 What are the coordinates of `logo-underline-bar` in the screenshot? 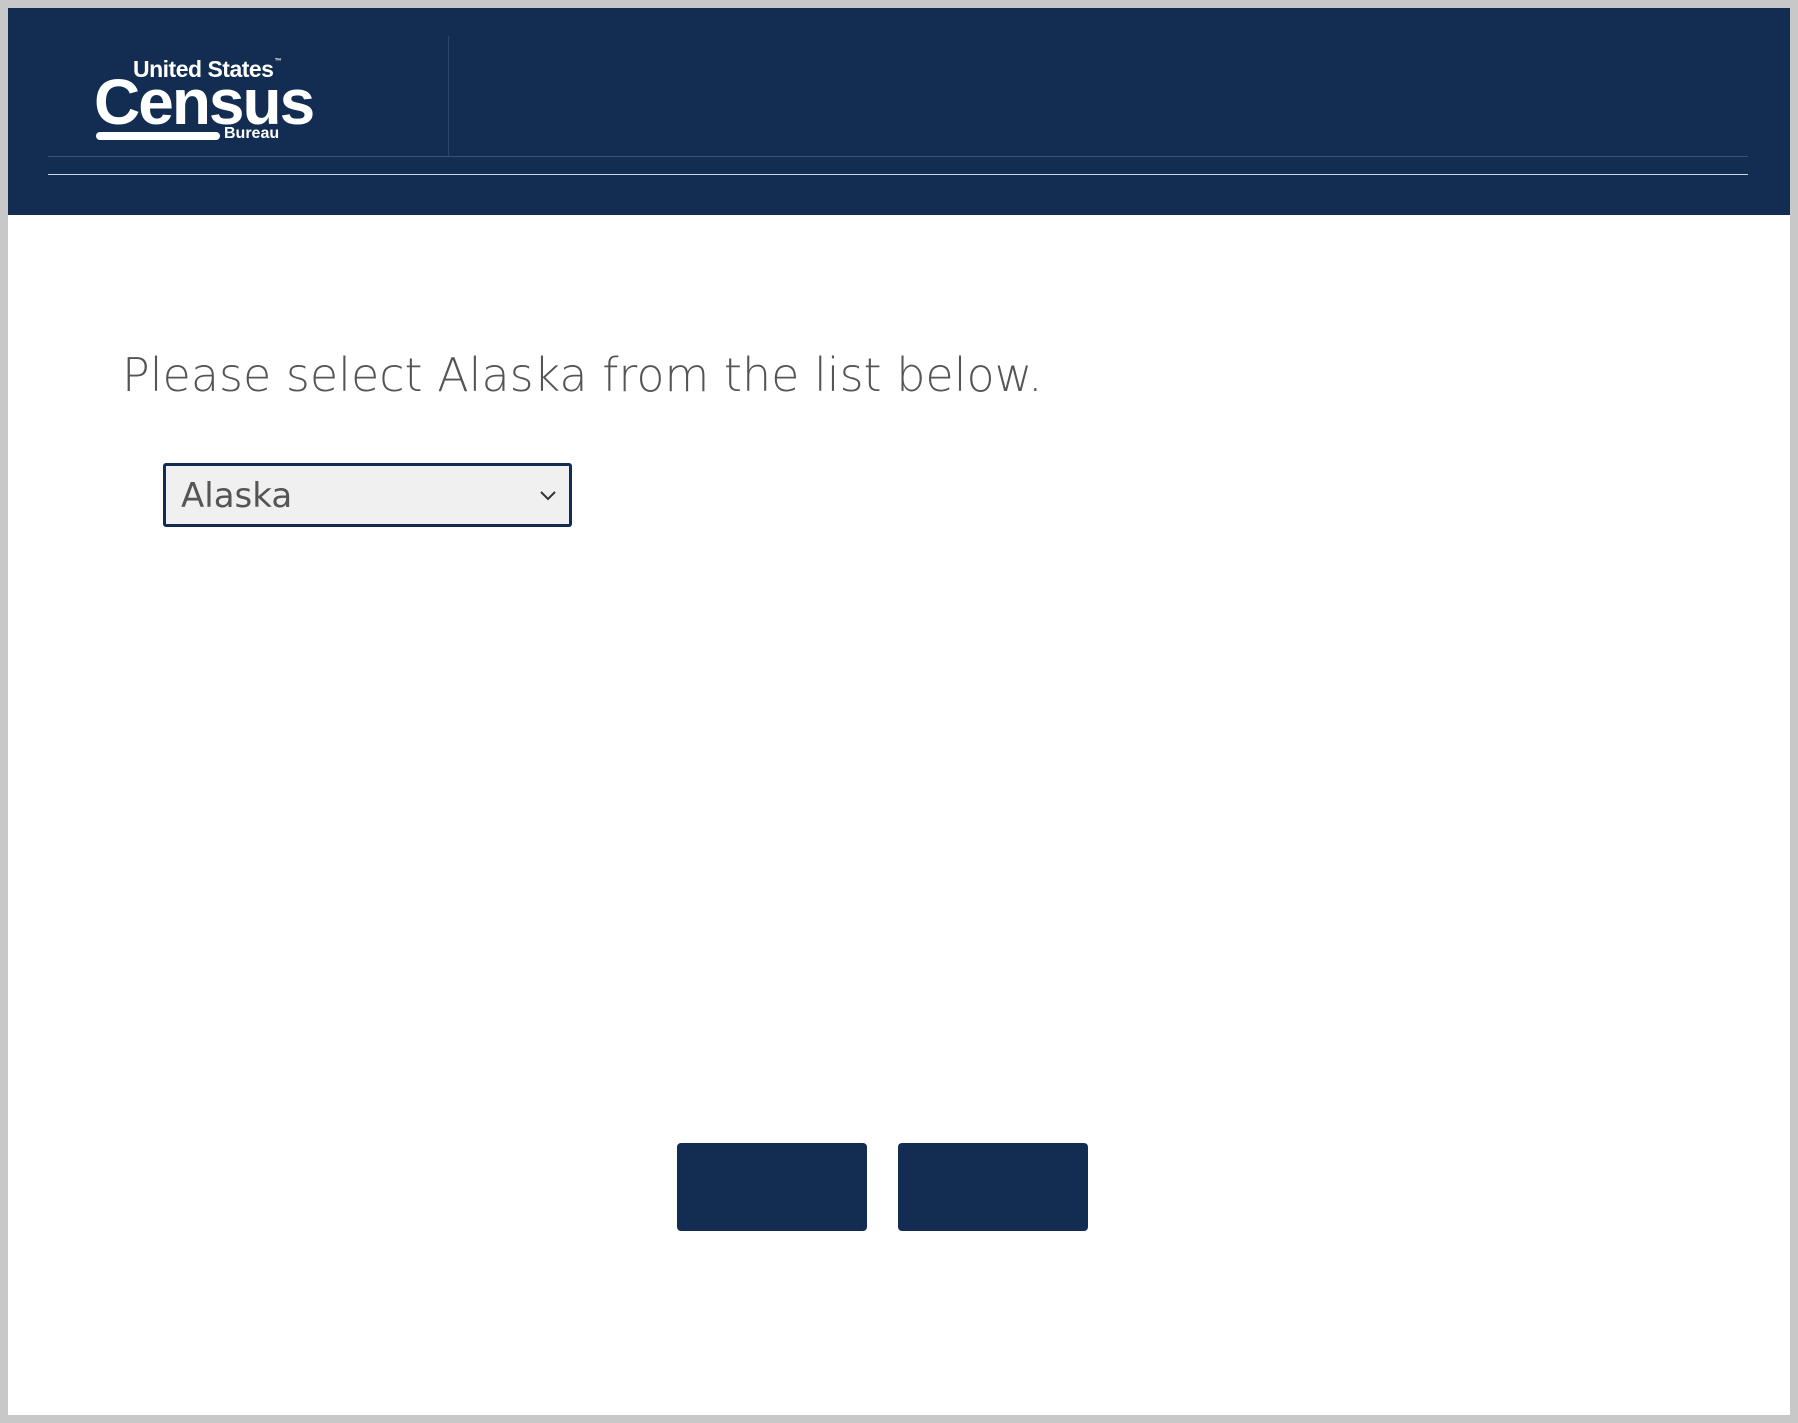 It's located at (158, 136).